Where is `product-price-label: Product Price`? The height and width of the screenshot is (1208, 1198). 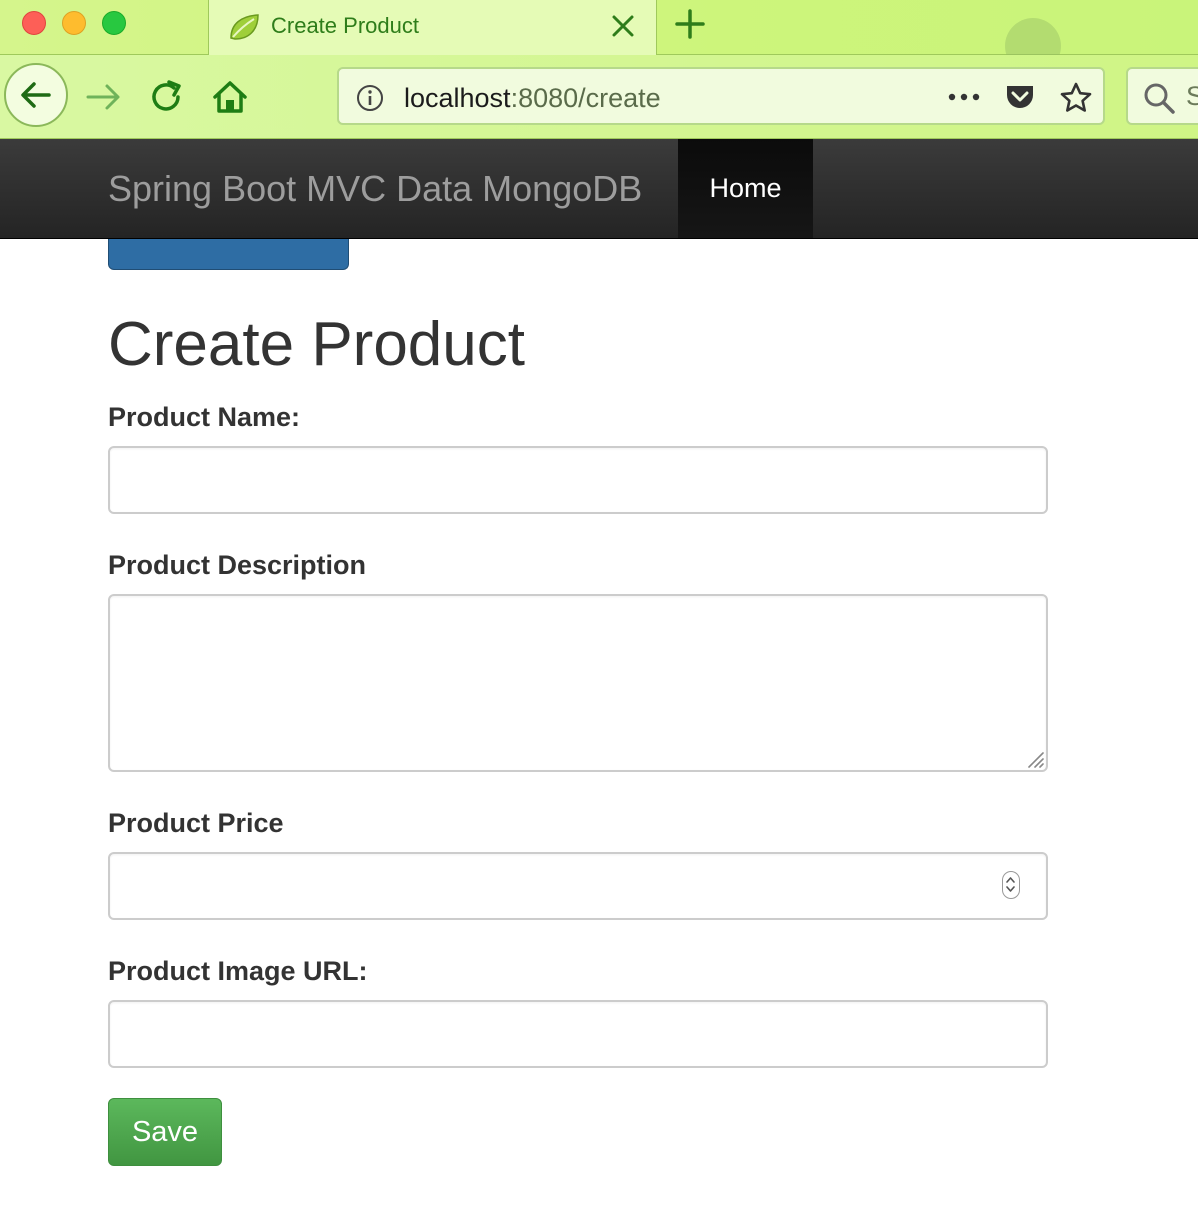
product-price-label: Product Price is located at coordinates (196, 823).